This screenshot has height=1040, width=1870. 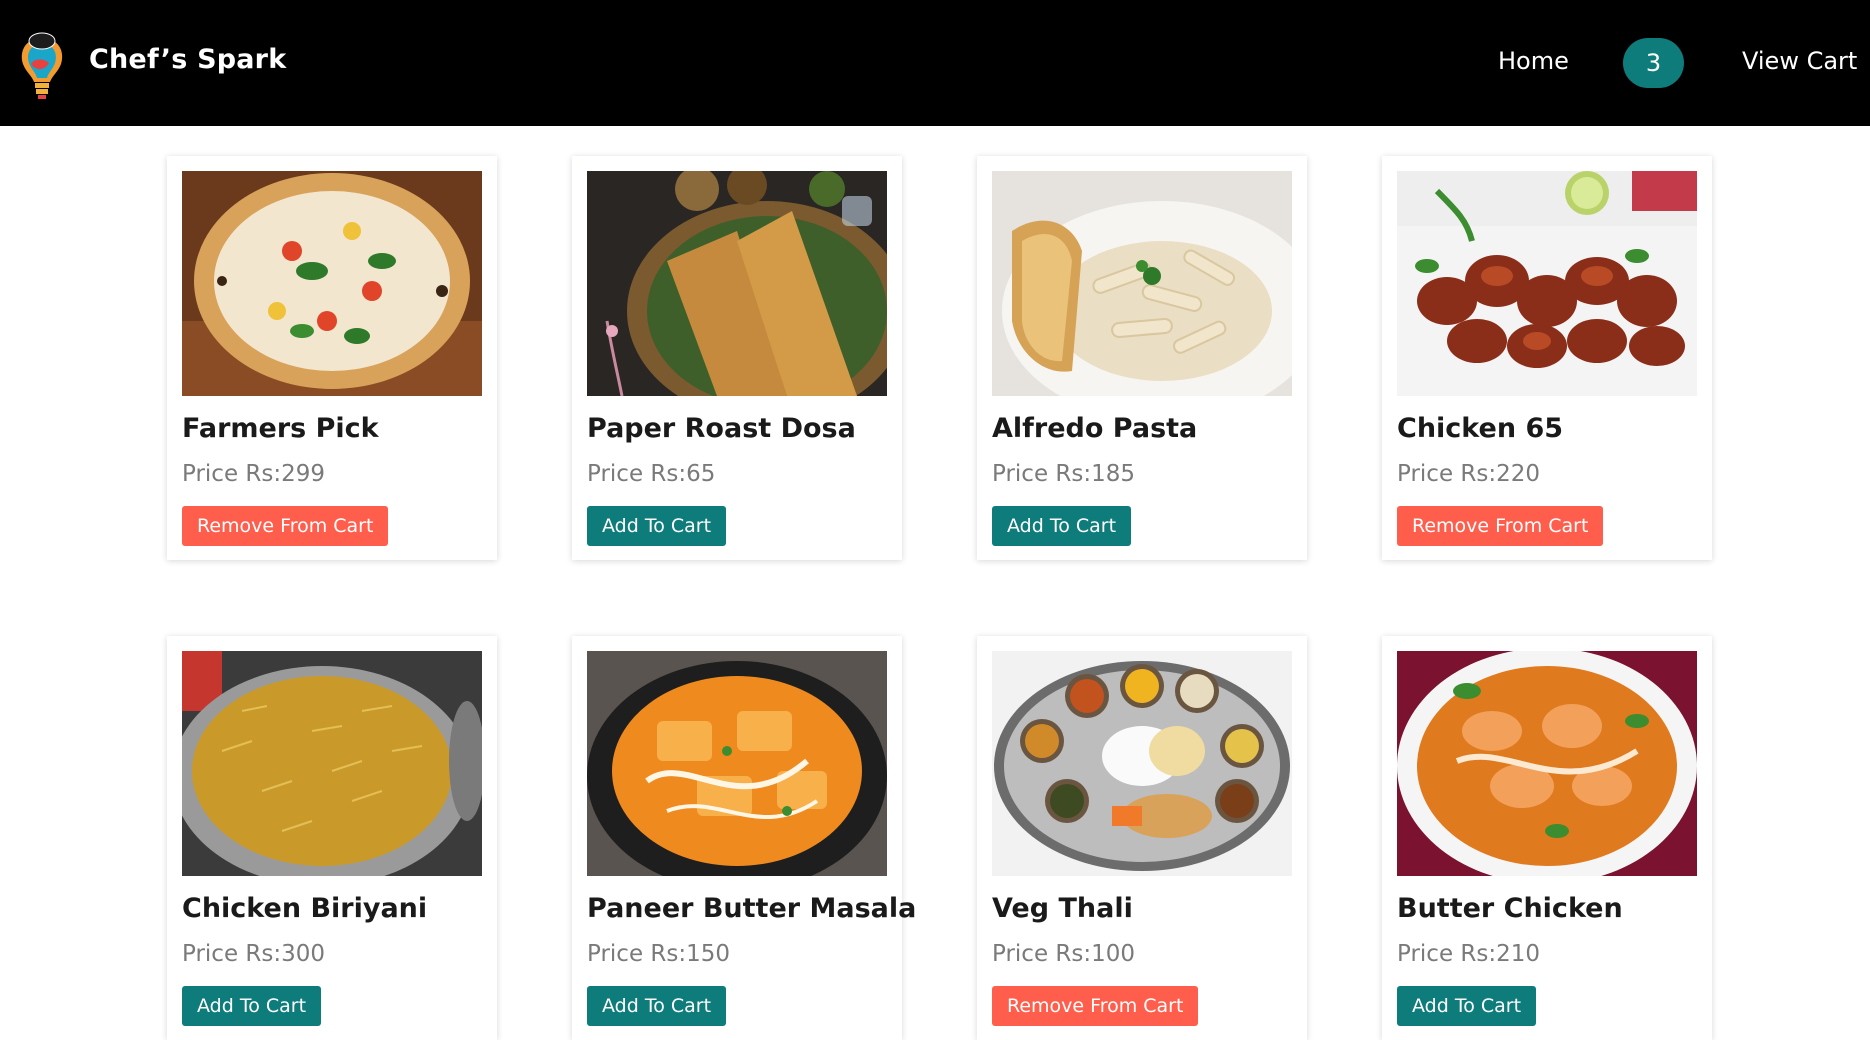 What do you see at coordinates (752, 908) in the screenshot?
I see `product-name: Paneer Butter Masala` at bounding box center [752, 908].